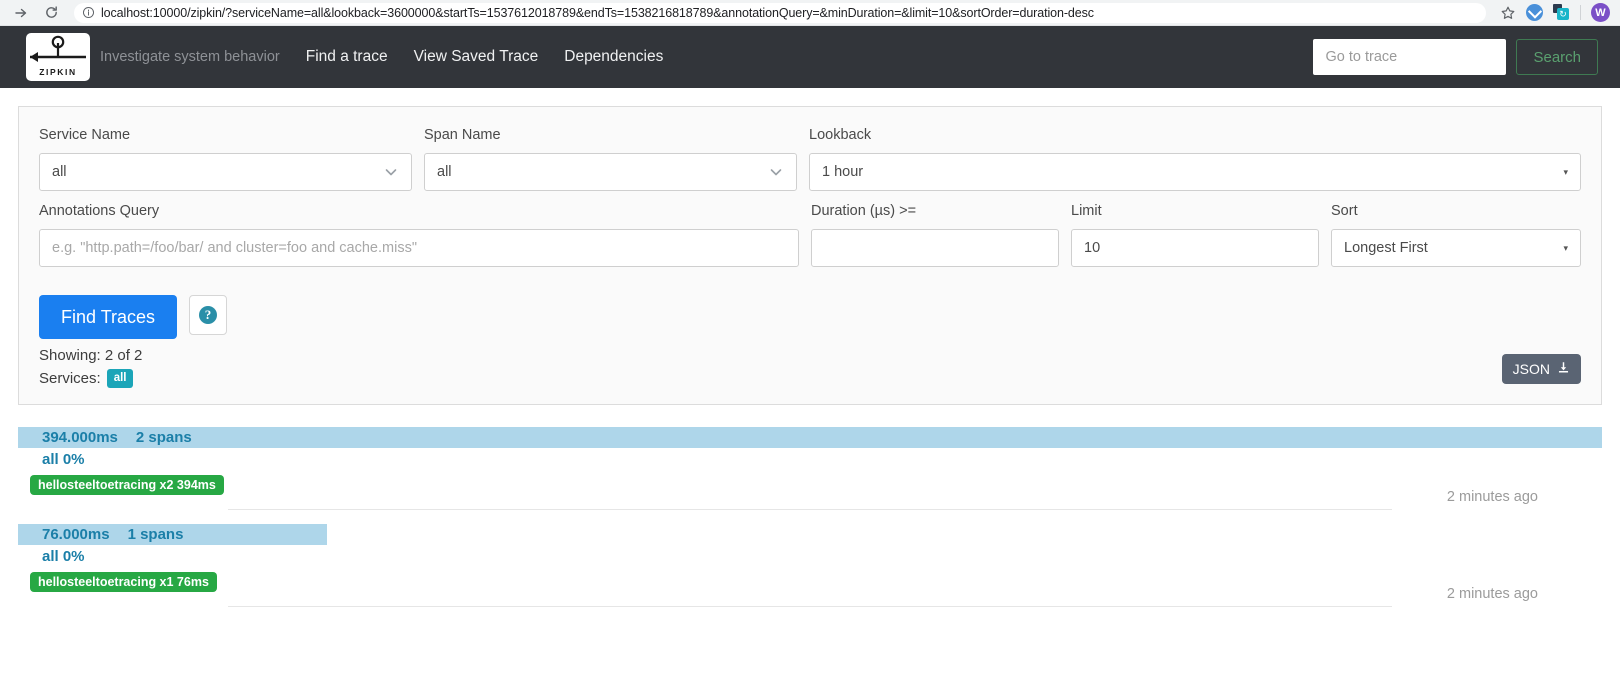 The width and height of the screenshot is (1620, 697). I want to click on trace-service-badge: hellosteeltoetracing x2 394ms, so click(127, 484).